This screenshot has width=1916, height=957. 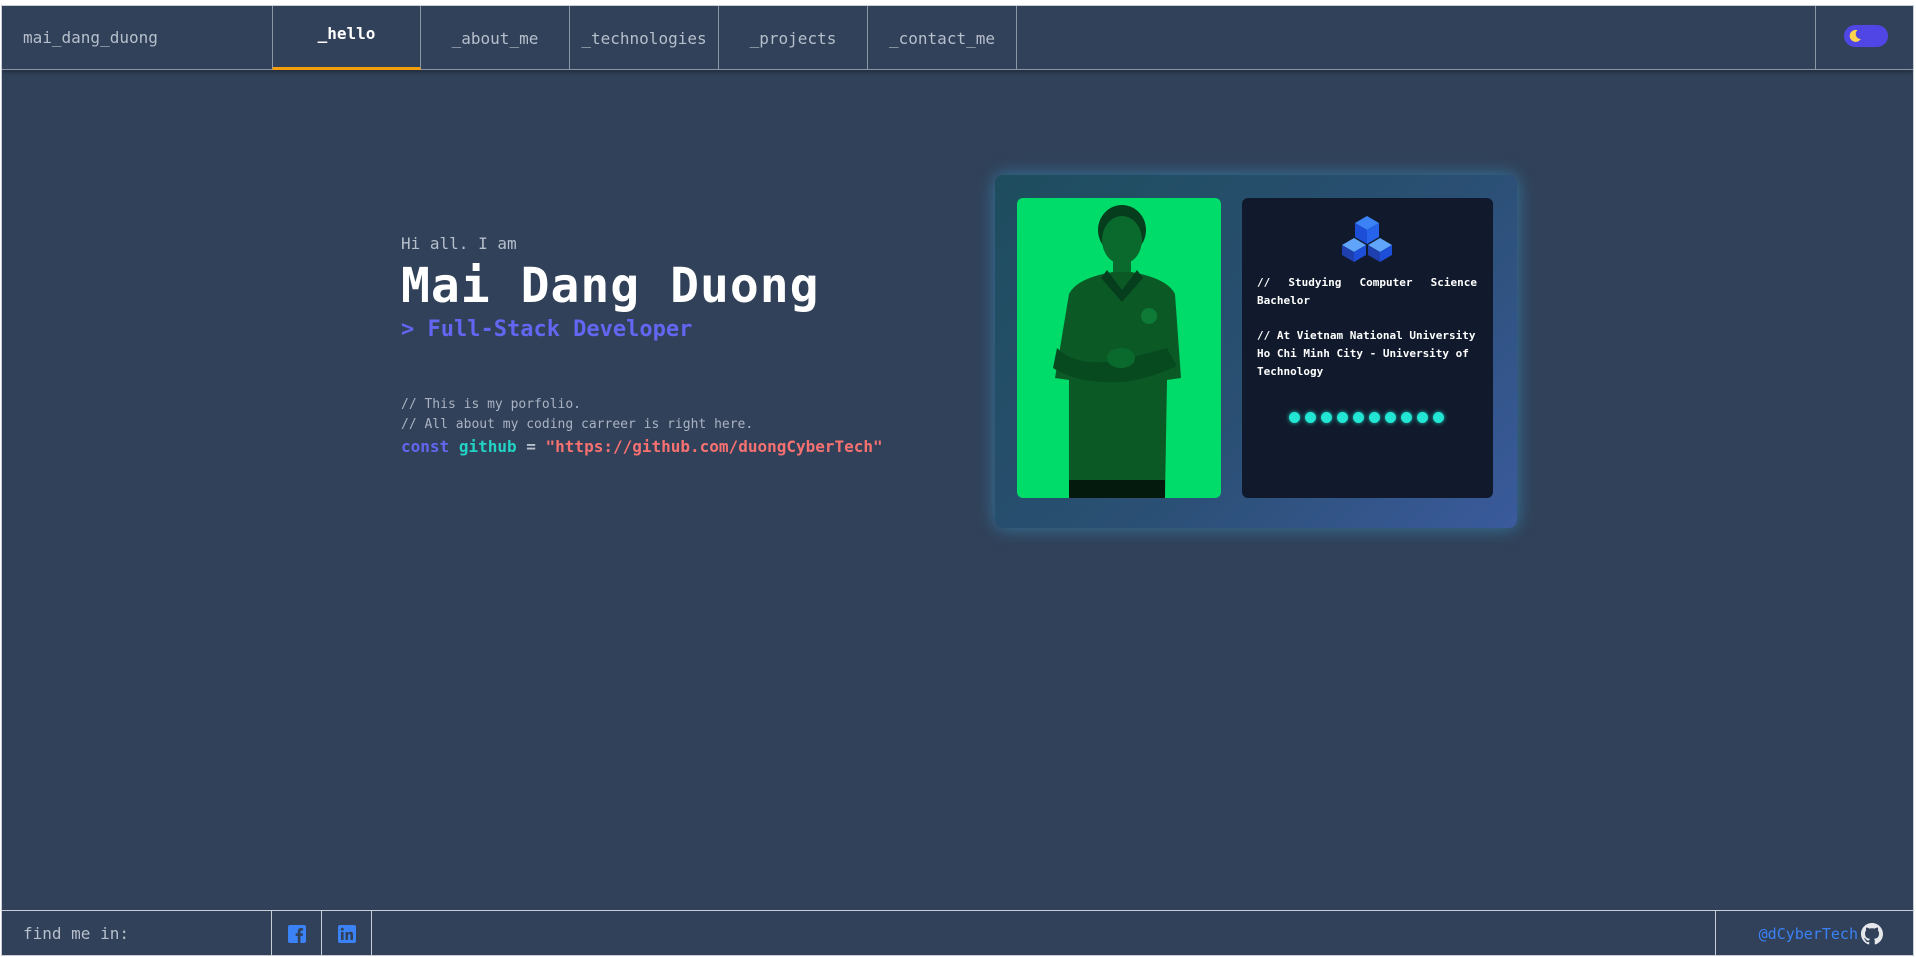 I want to click on theme-toggle, so click(x=1866, y=36).